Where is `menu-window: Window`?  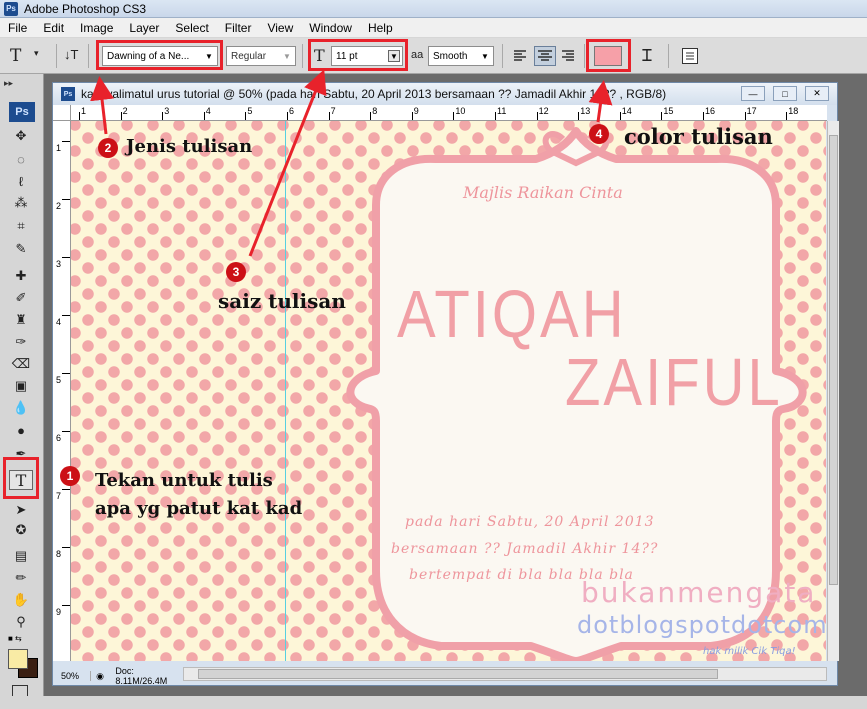
menu-window: Window is located at coordinates (330, 28).